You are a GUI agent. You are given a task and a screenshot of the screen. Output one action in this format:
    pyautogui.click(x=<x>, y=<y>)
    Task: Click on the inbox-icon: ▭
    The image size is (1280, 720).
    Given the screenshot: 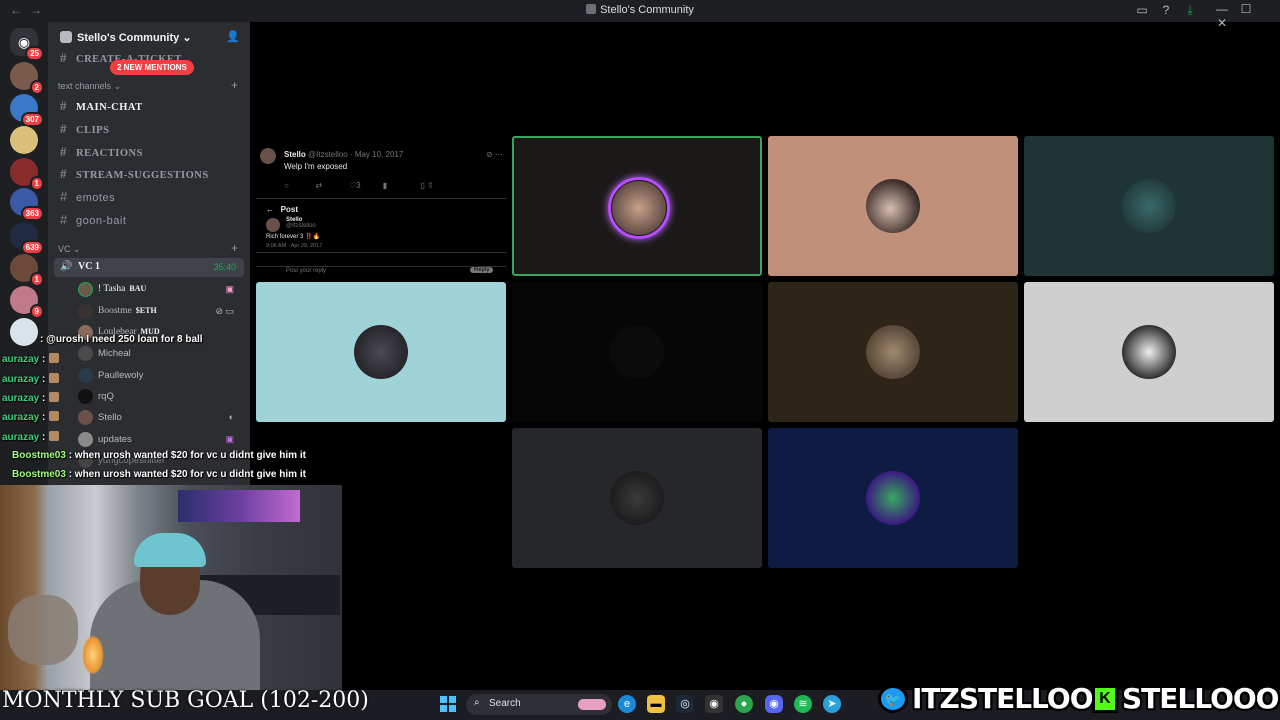 What is the action you would take?
    pyautogui.click(x=1142, y=10)
    